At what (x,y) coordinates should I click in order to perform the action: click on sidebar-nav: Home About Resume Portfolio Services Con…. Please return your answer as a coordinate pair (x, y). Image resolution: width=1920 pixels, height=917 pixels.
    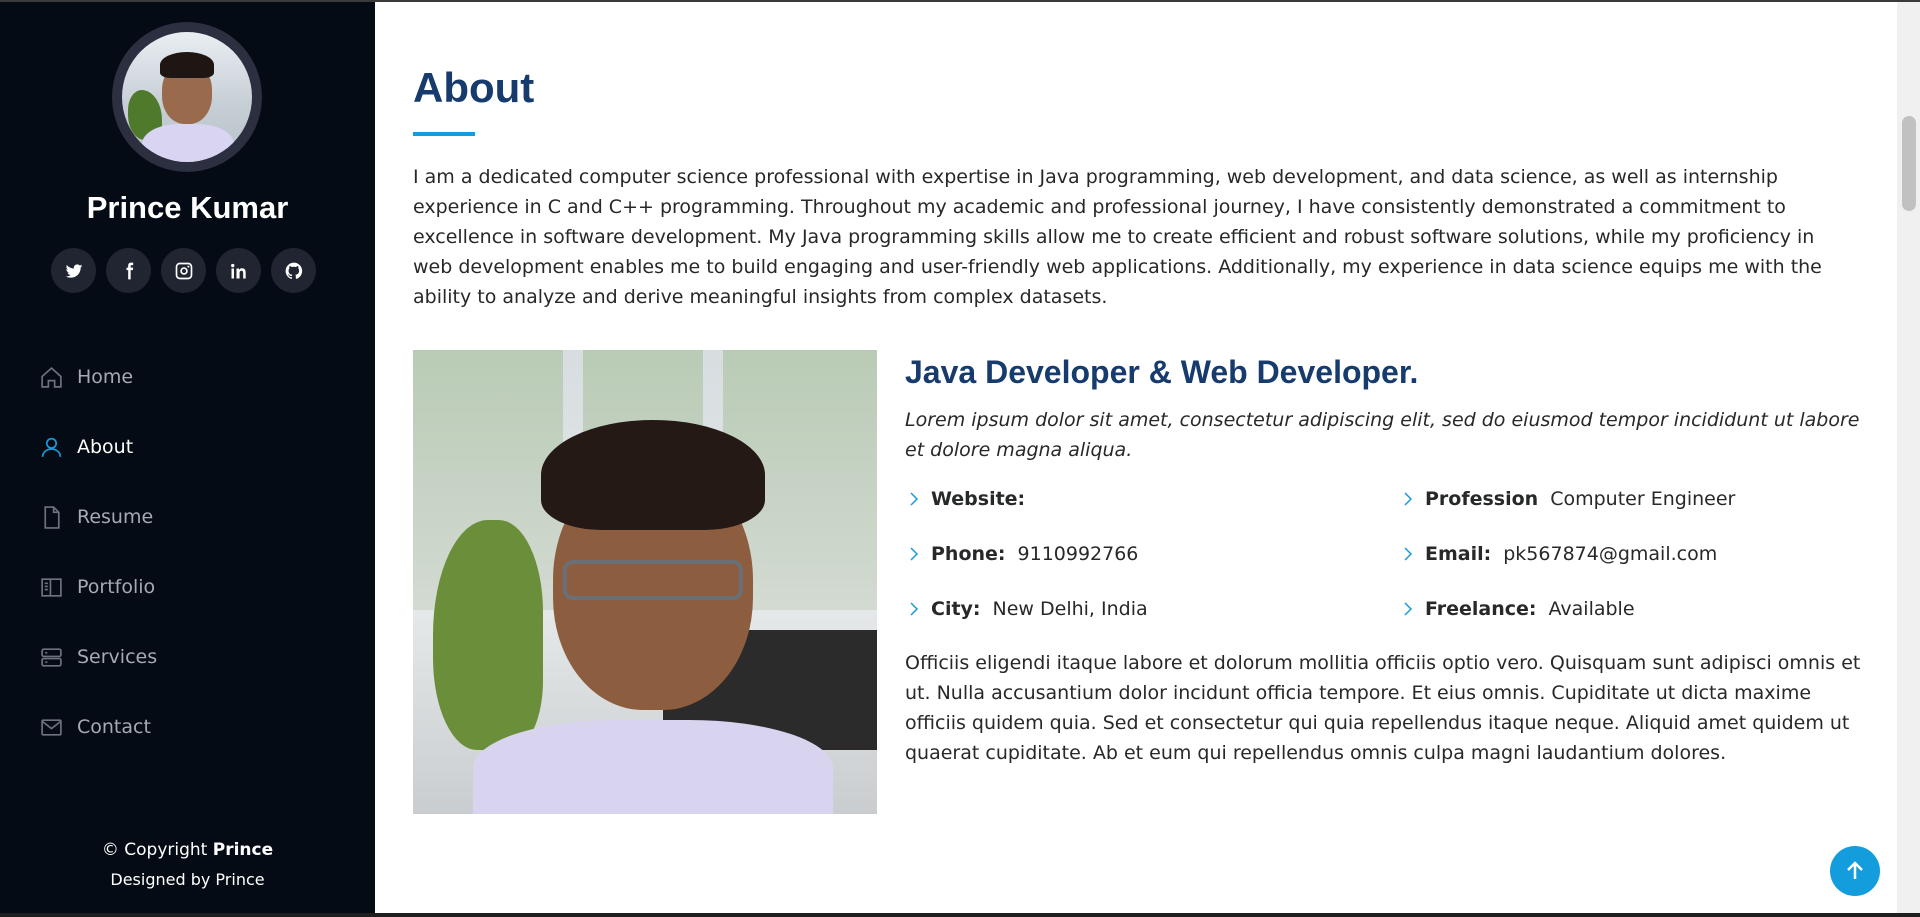
    Looking at the image, I should click on (97, 552).